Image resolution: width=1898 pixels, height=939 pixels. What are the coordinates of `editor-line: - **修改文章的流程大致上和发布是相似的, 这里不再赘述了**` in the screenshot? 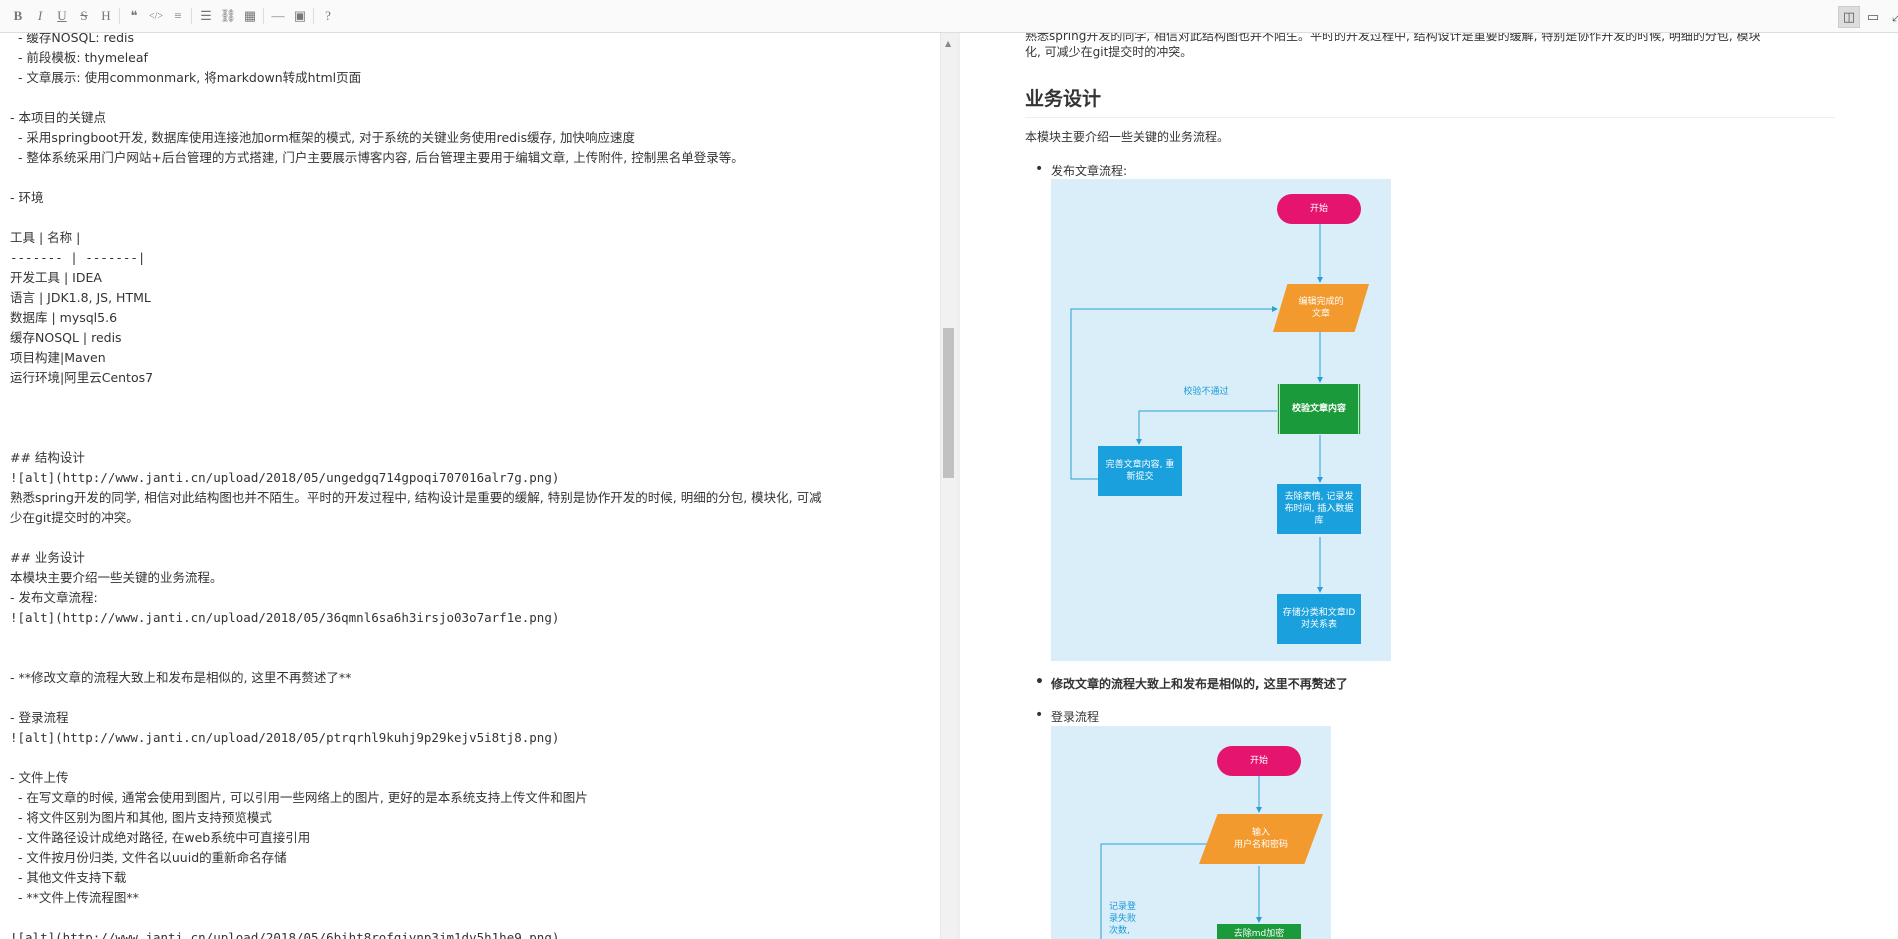 It's located at (472, 678).